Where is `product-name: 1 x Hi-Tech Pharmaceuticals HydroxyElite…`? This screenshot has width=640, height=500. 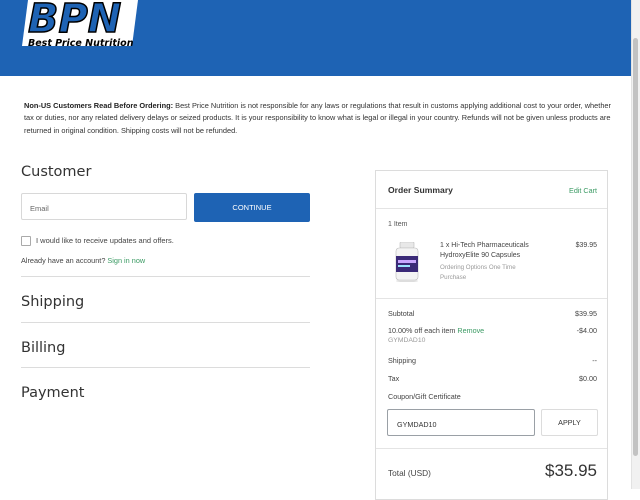
product-name: 1 x Hi-Tech Pharmaceuticals HydroxyElite… is located at coordinates (484, 250).